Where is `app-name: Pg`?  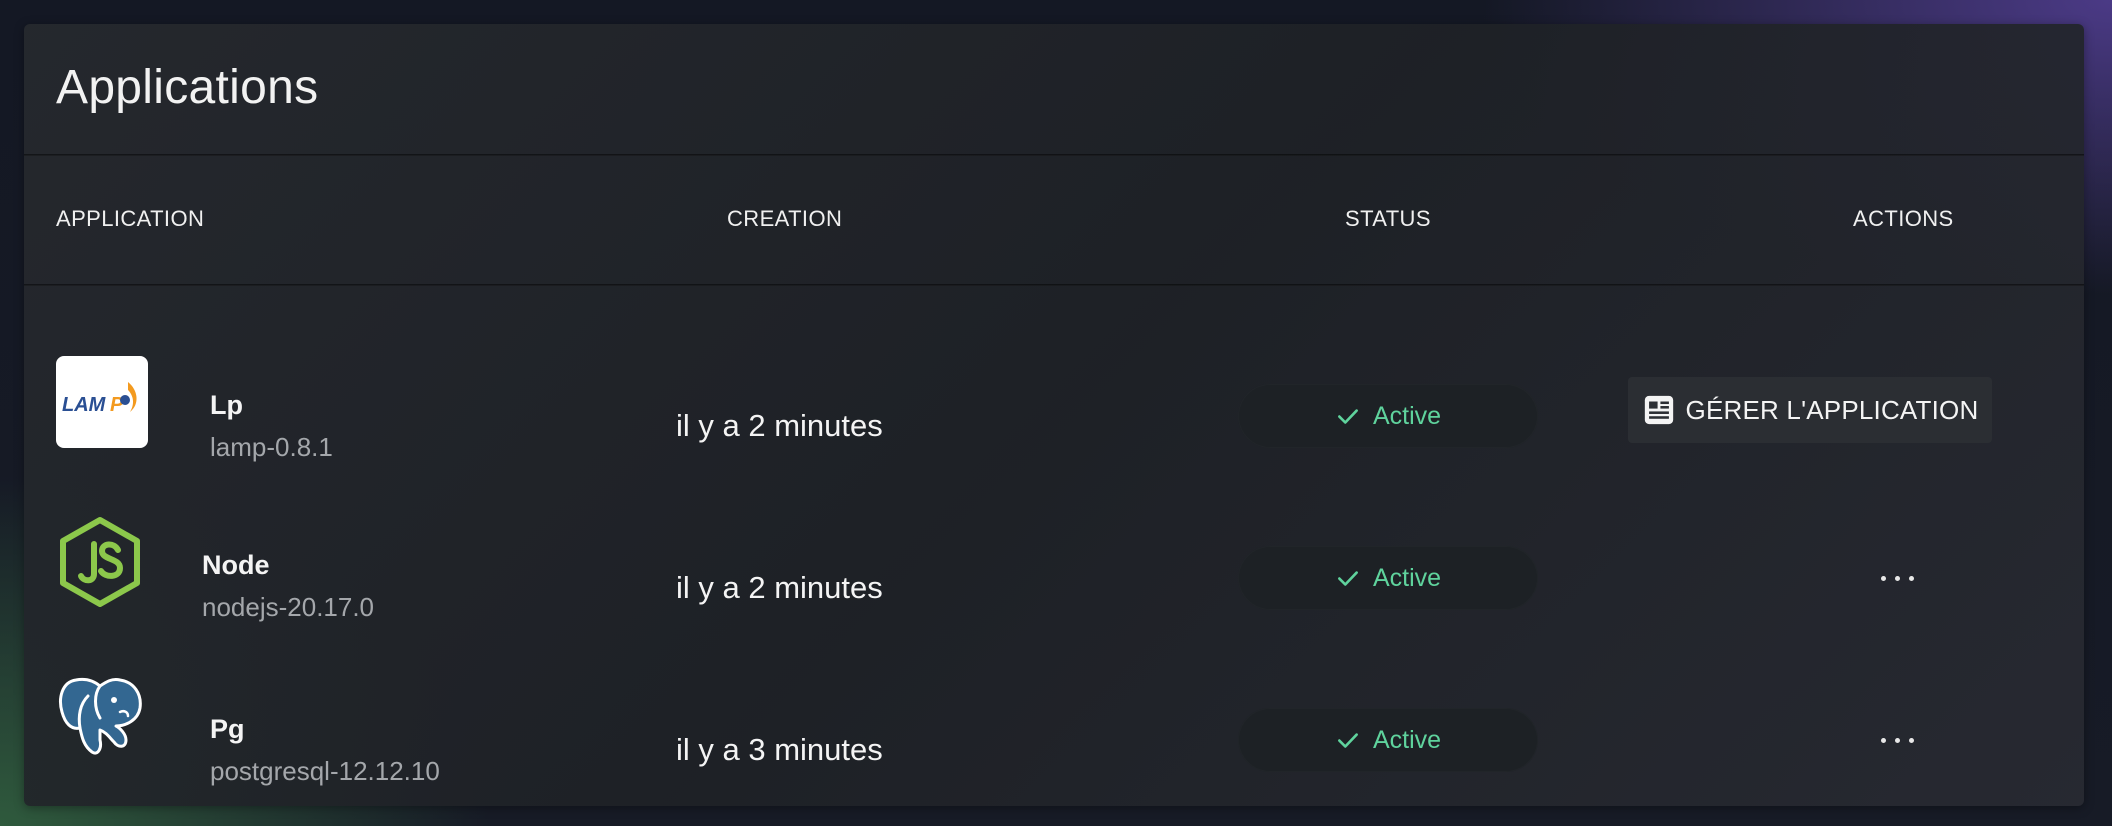 app-name: Pg is located at coordinates (227, 729).